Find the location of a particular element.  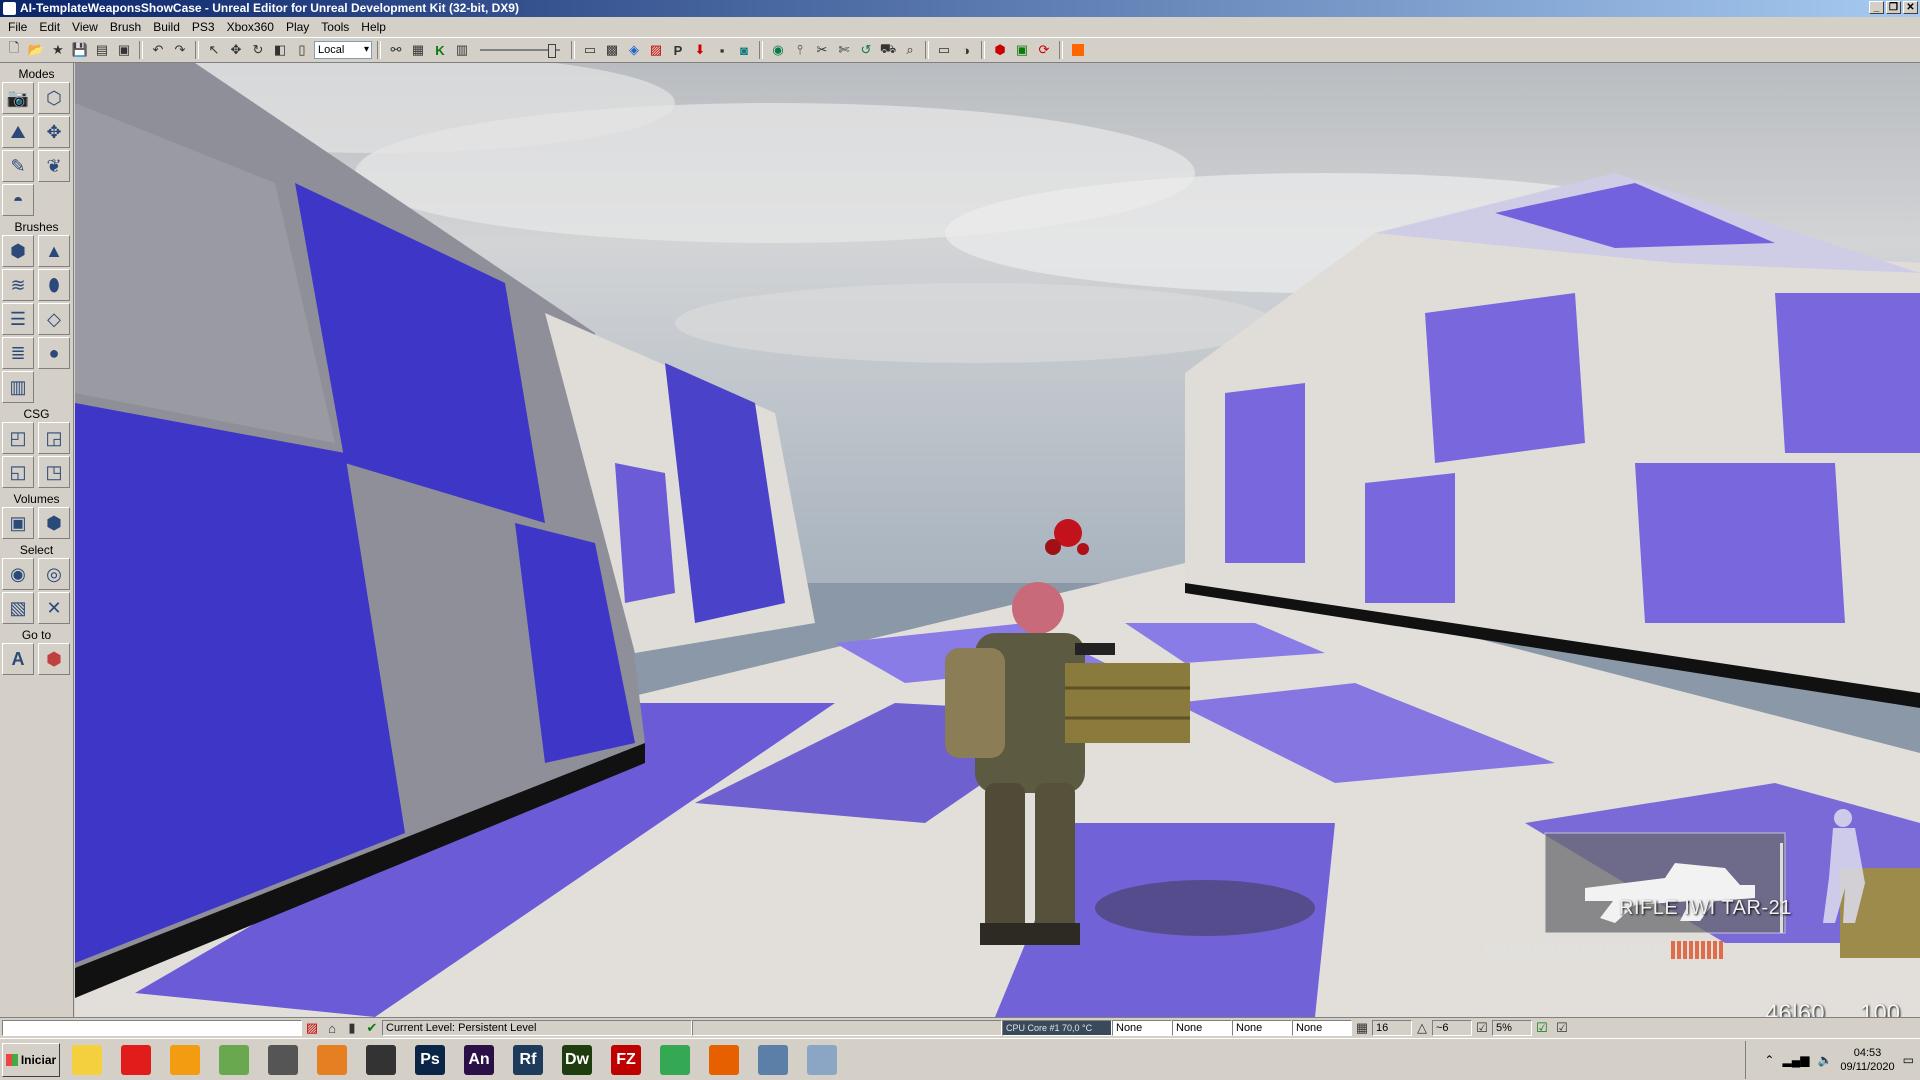

console-icon: ◑ is located at coordinates (966, 50).